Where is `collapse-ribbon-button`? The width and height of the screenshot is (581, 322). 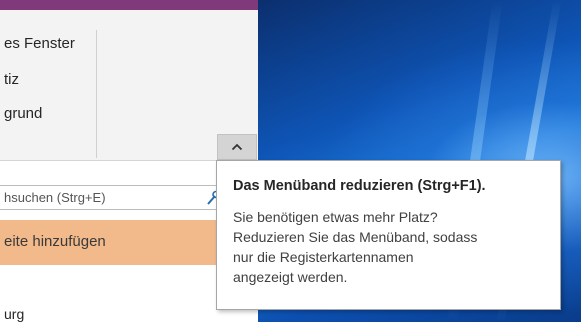
collapse-ribbon-button is located at coordinates (237, 147).